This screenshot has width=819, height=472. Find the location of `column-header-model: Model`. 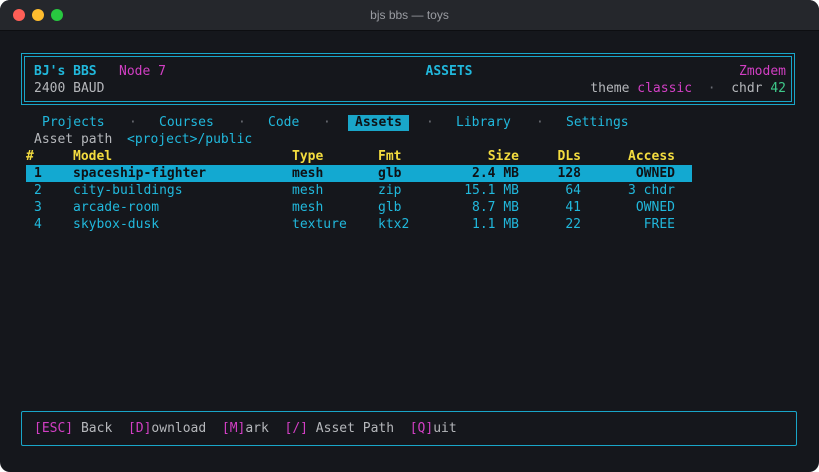

column-header-model: Model is located at coordinates (93, 156).